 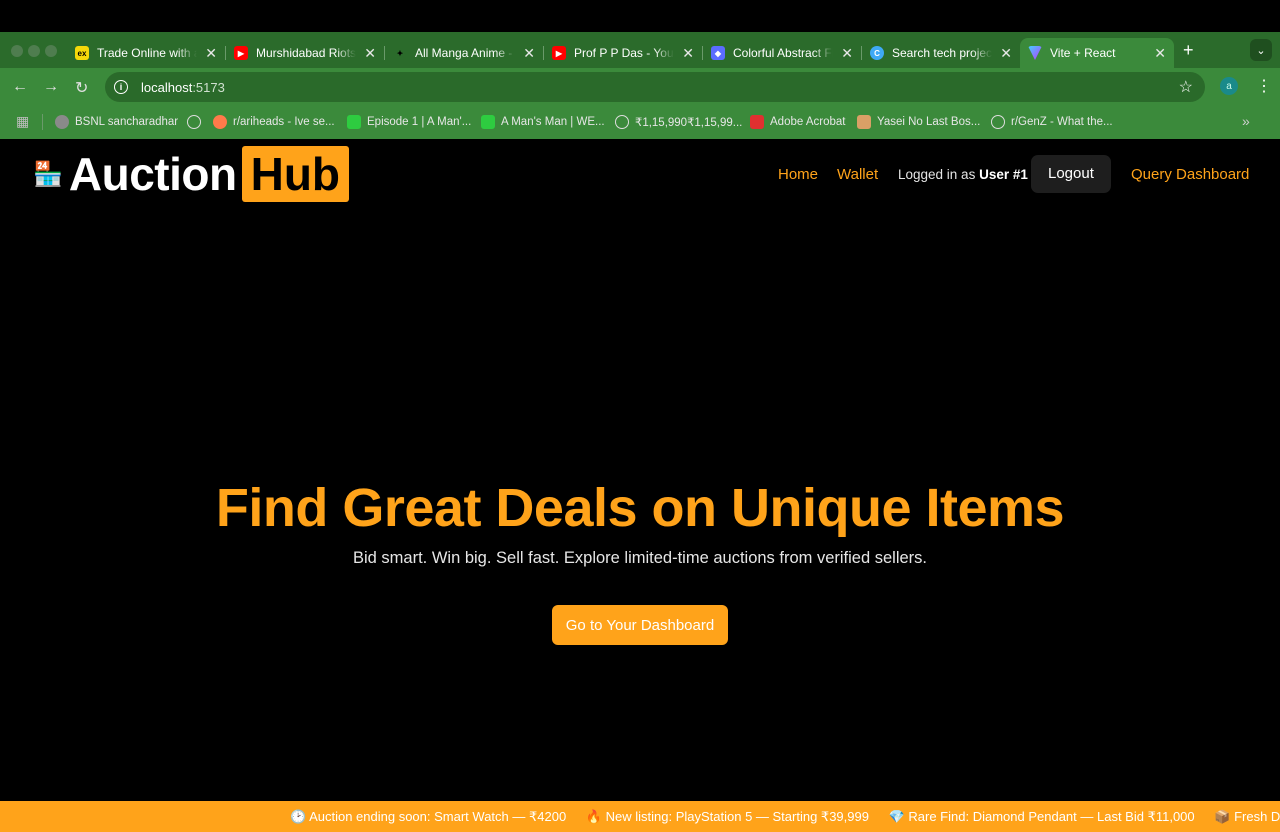 I want to click on bookmark-label: BSNL sancharadhar, so click(x=127, y=122).